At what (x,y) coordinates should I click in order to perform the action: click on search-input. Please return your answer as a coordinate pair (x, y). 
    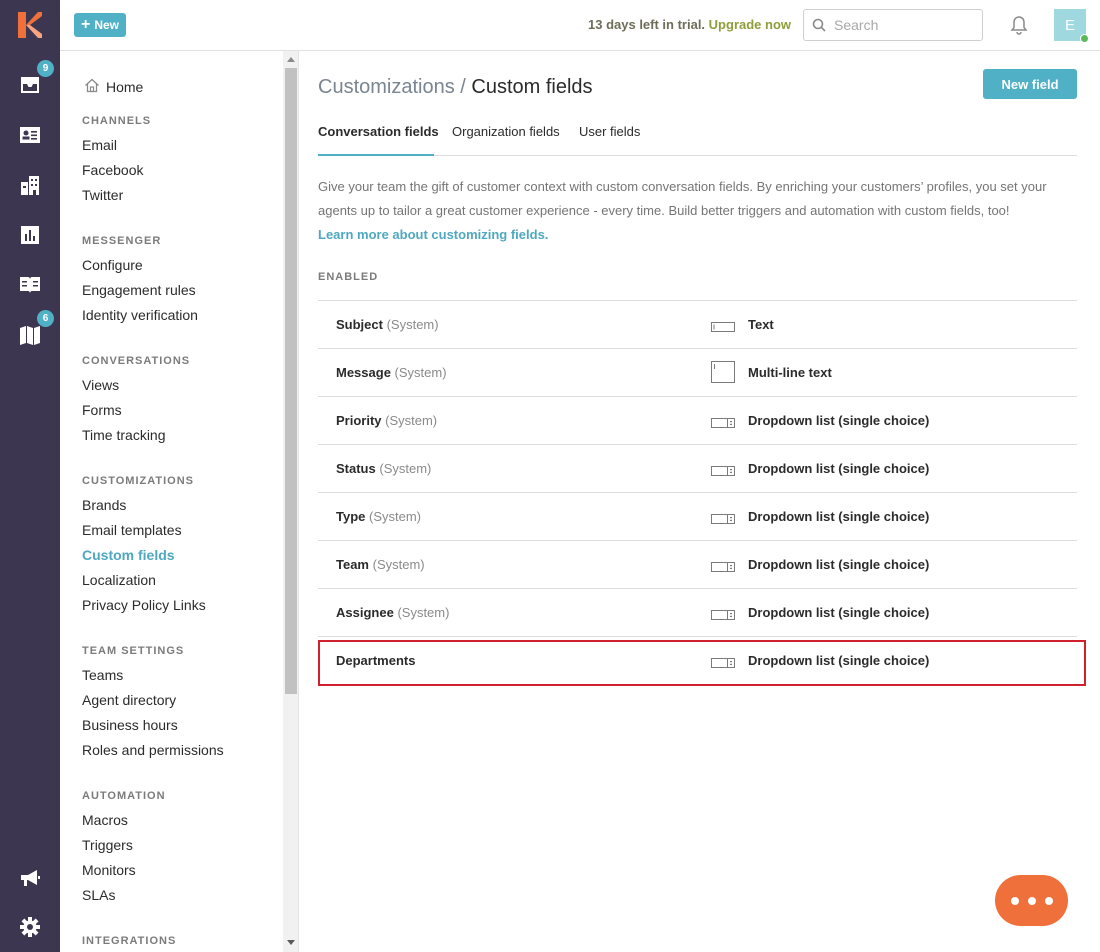
    Looking at the image, I should click on (904, 25).